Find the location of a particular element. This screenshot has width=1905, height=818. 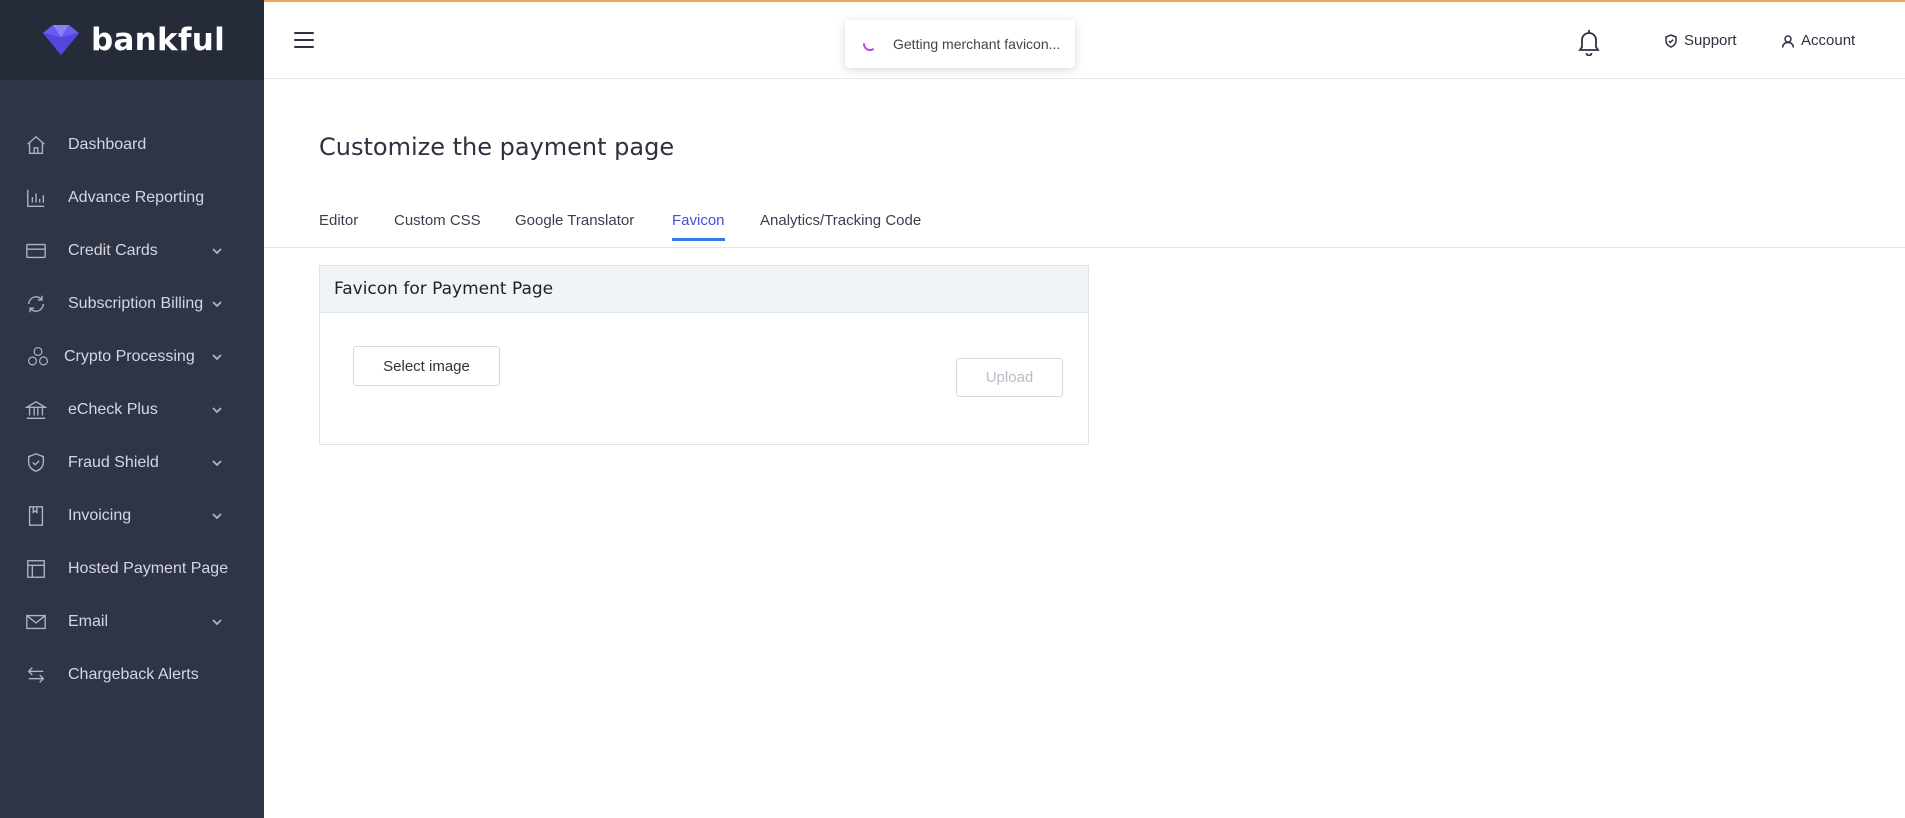

sidebar-item-chargeback-alerts: Chargeback Alerts is located at coordinates (132, 674).